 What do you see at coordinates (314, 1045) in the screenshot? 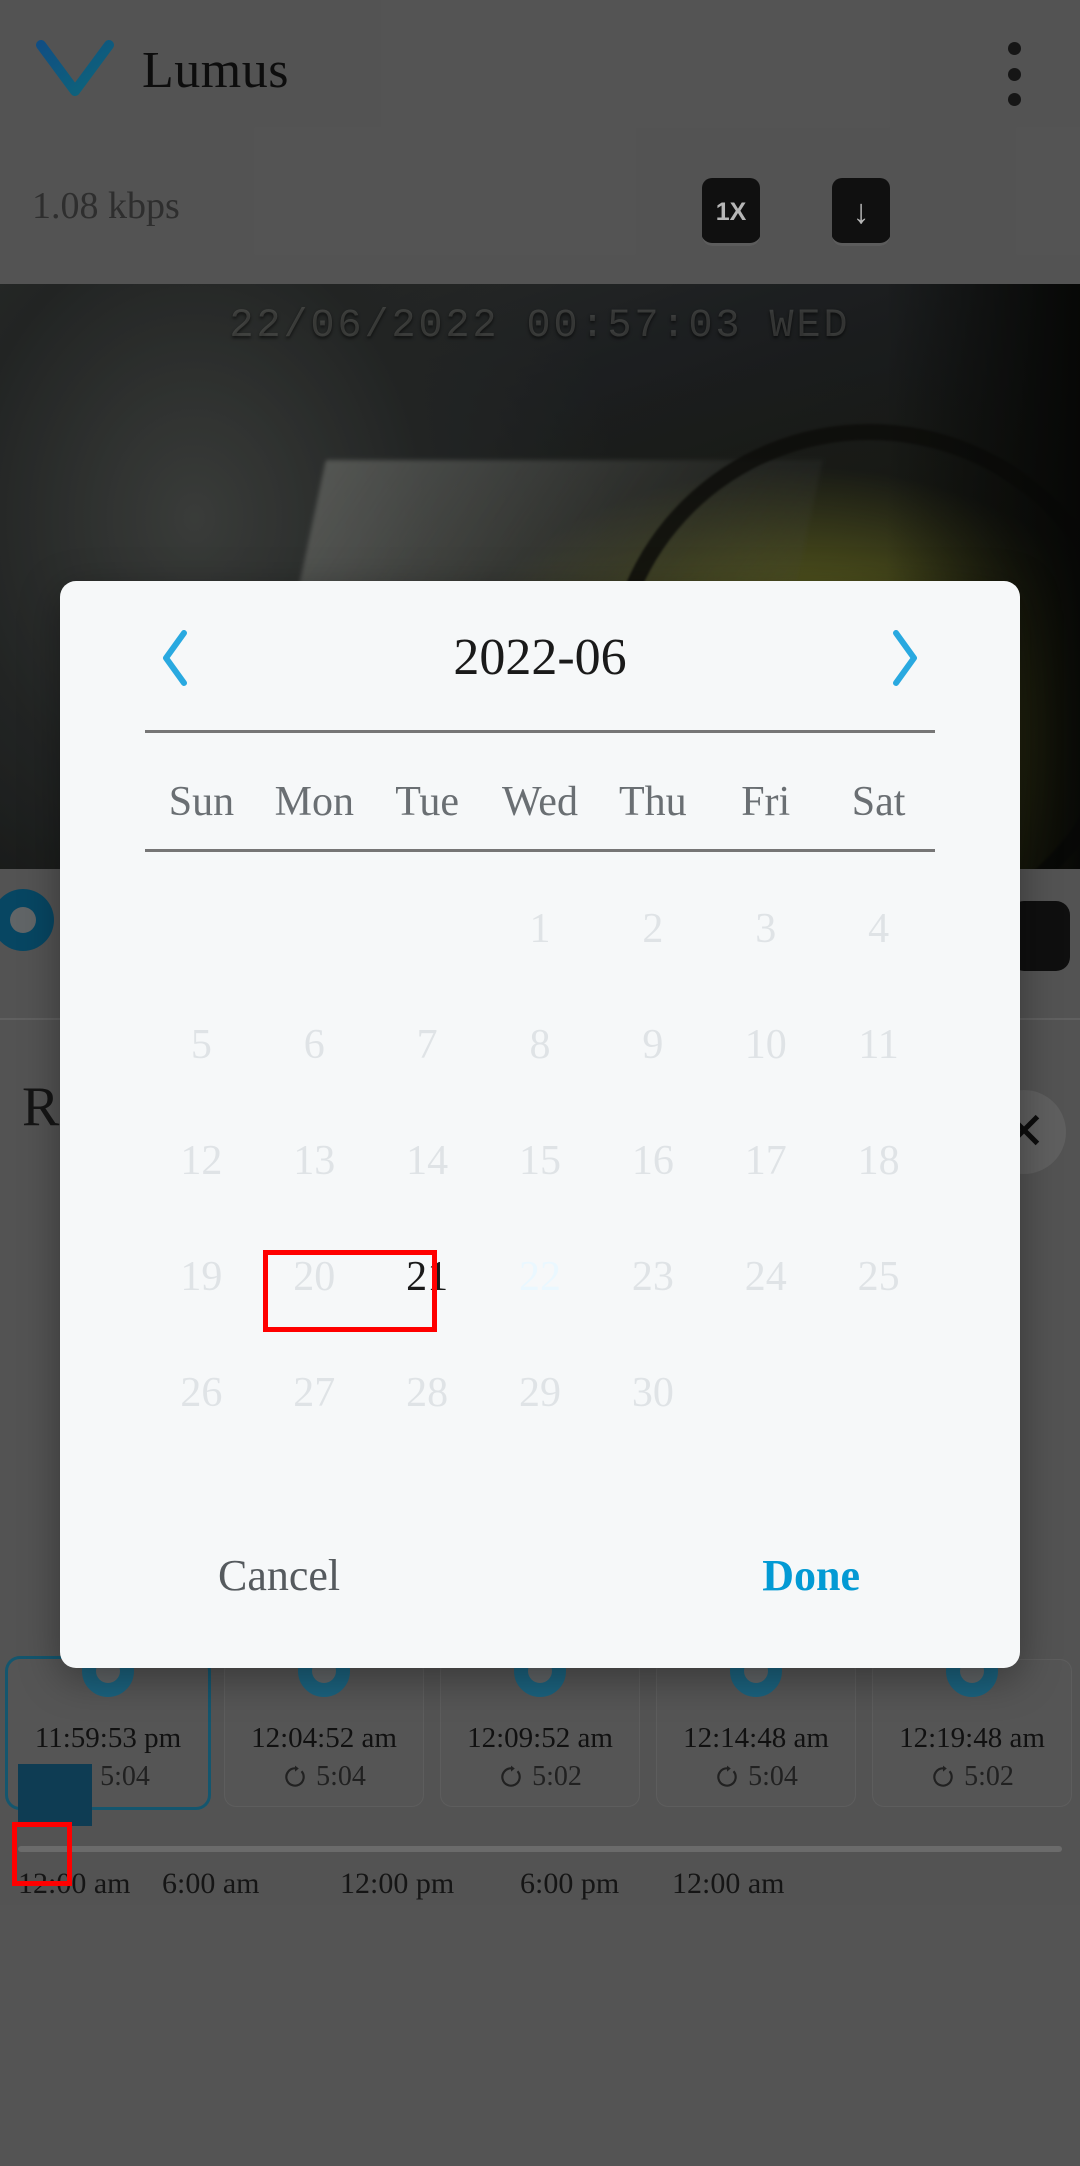
I see `calendar-day-cell: 6` at bounding box center [314, 1045].